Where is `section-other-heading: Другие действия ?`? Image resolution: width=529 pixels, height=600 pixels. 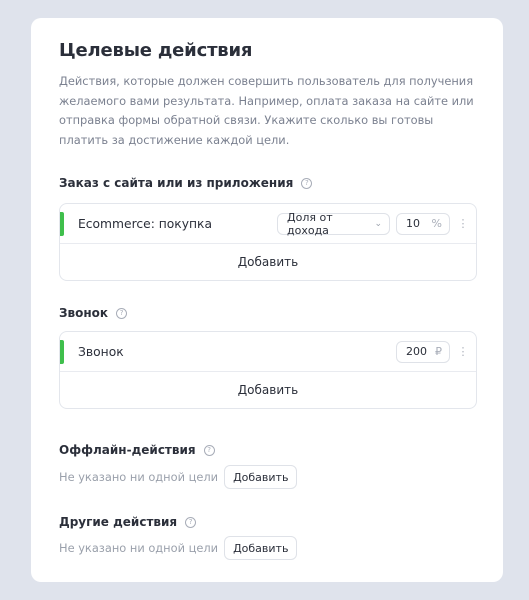 section-other-heading: Другие действия ? is located at coordinates (268, 522).